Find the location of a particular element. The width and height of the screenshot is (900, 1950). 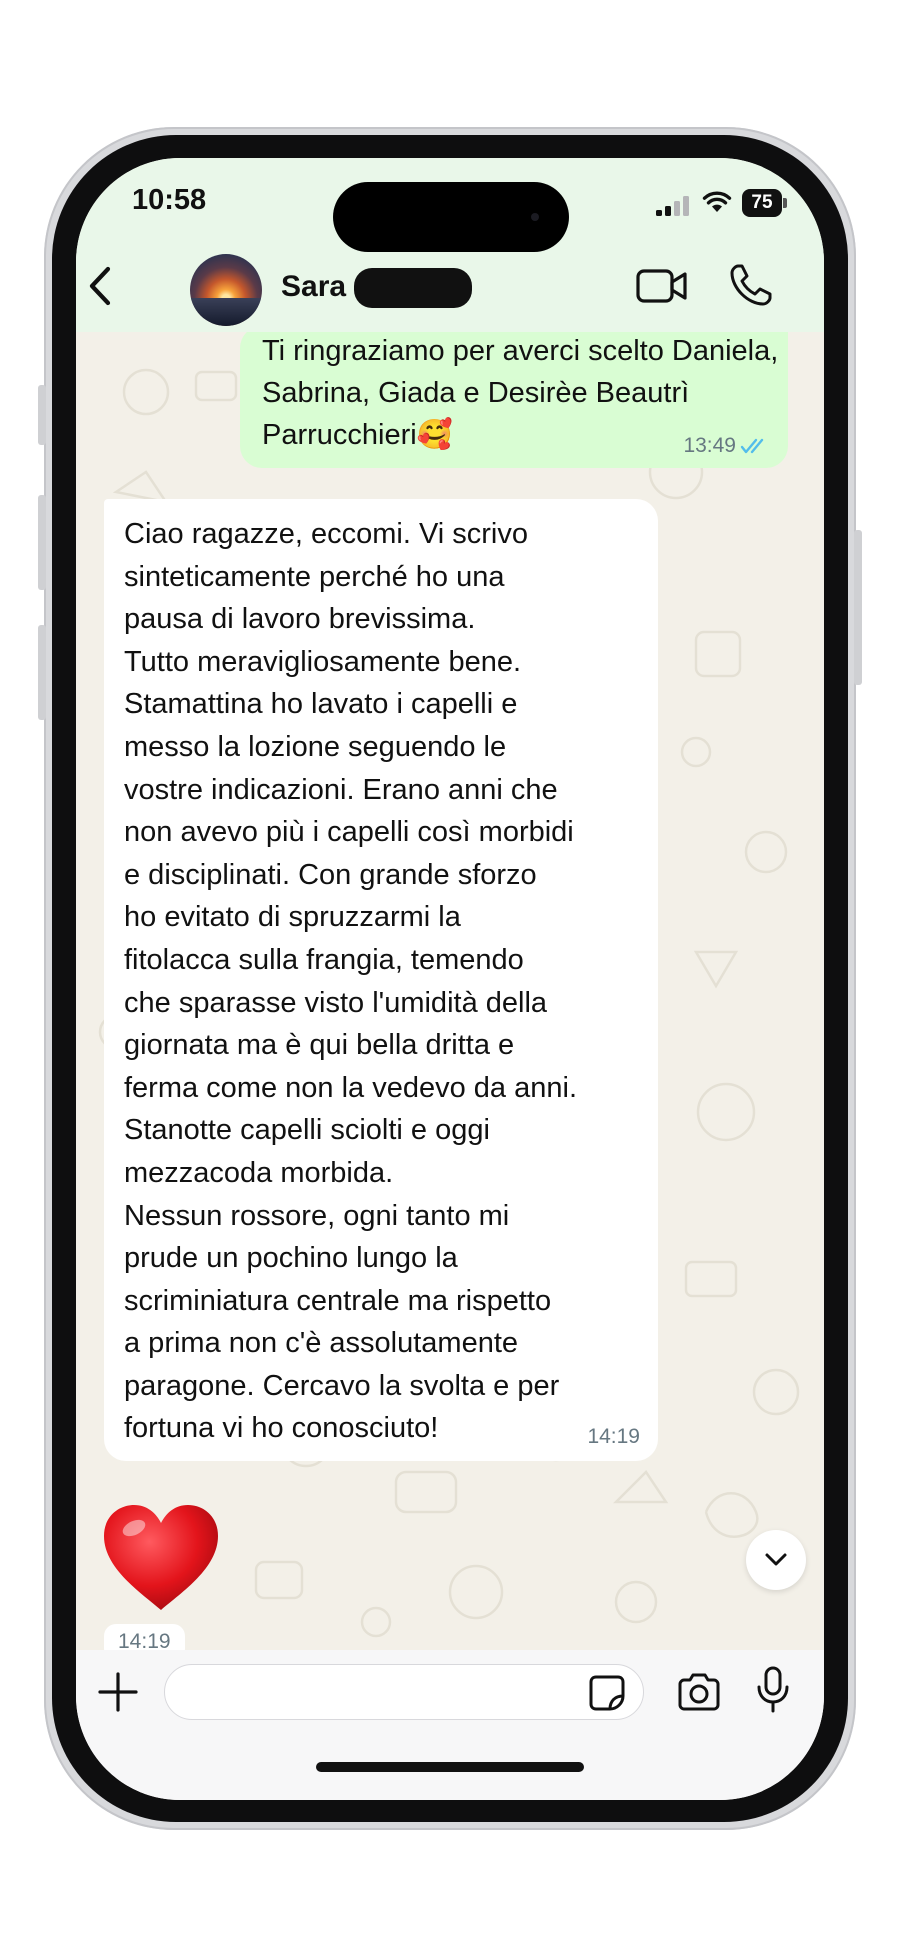

phone-action-button is located at coordinates (42, 415).